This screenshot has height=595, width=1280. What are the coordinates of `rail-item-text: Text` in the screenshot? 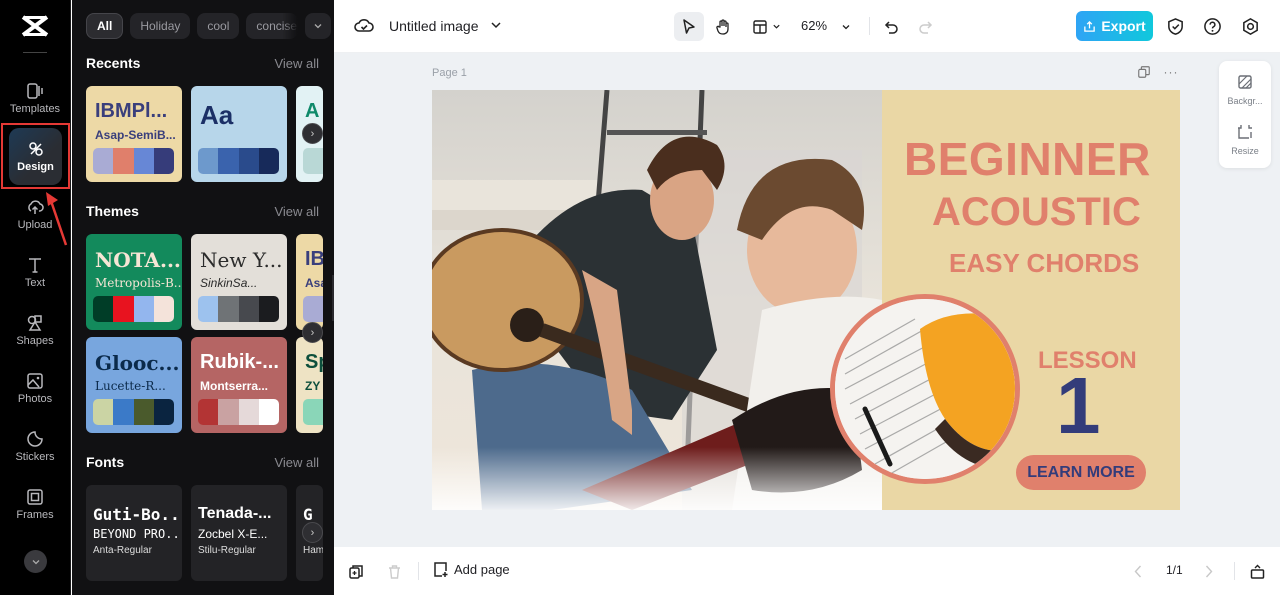 It's located at (35, 272).